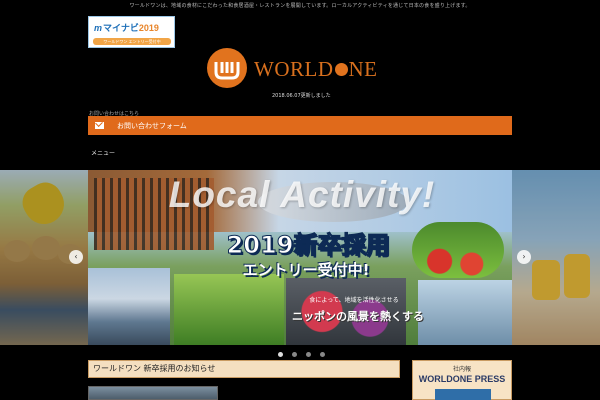 The width and height of the screenshot is (600, 400). I want to click on mynavi-banner-title: mマイナビ2019, so click(126, 27).